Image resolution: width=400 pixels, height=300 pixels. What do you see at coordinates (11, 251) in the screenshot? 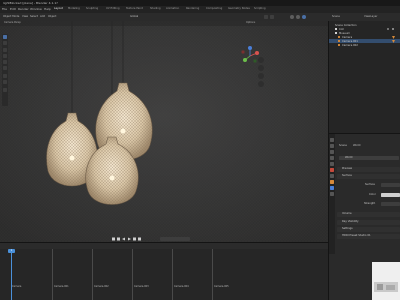
I see `current-frame-indicator: 1` at bounding box center [11, 251].